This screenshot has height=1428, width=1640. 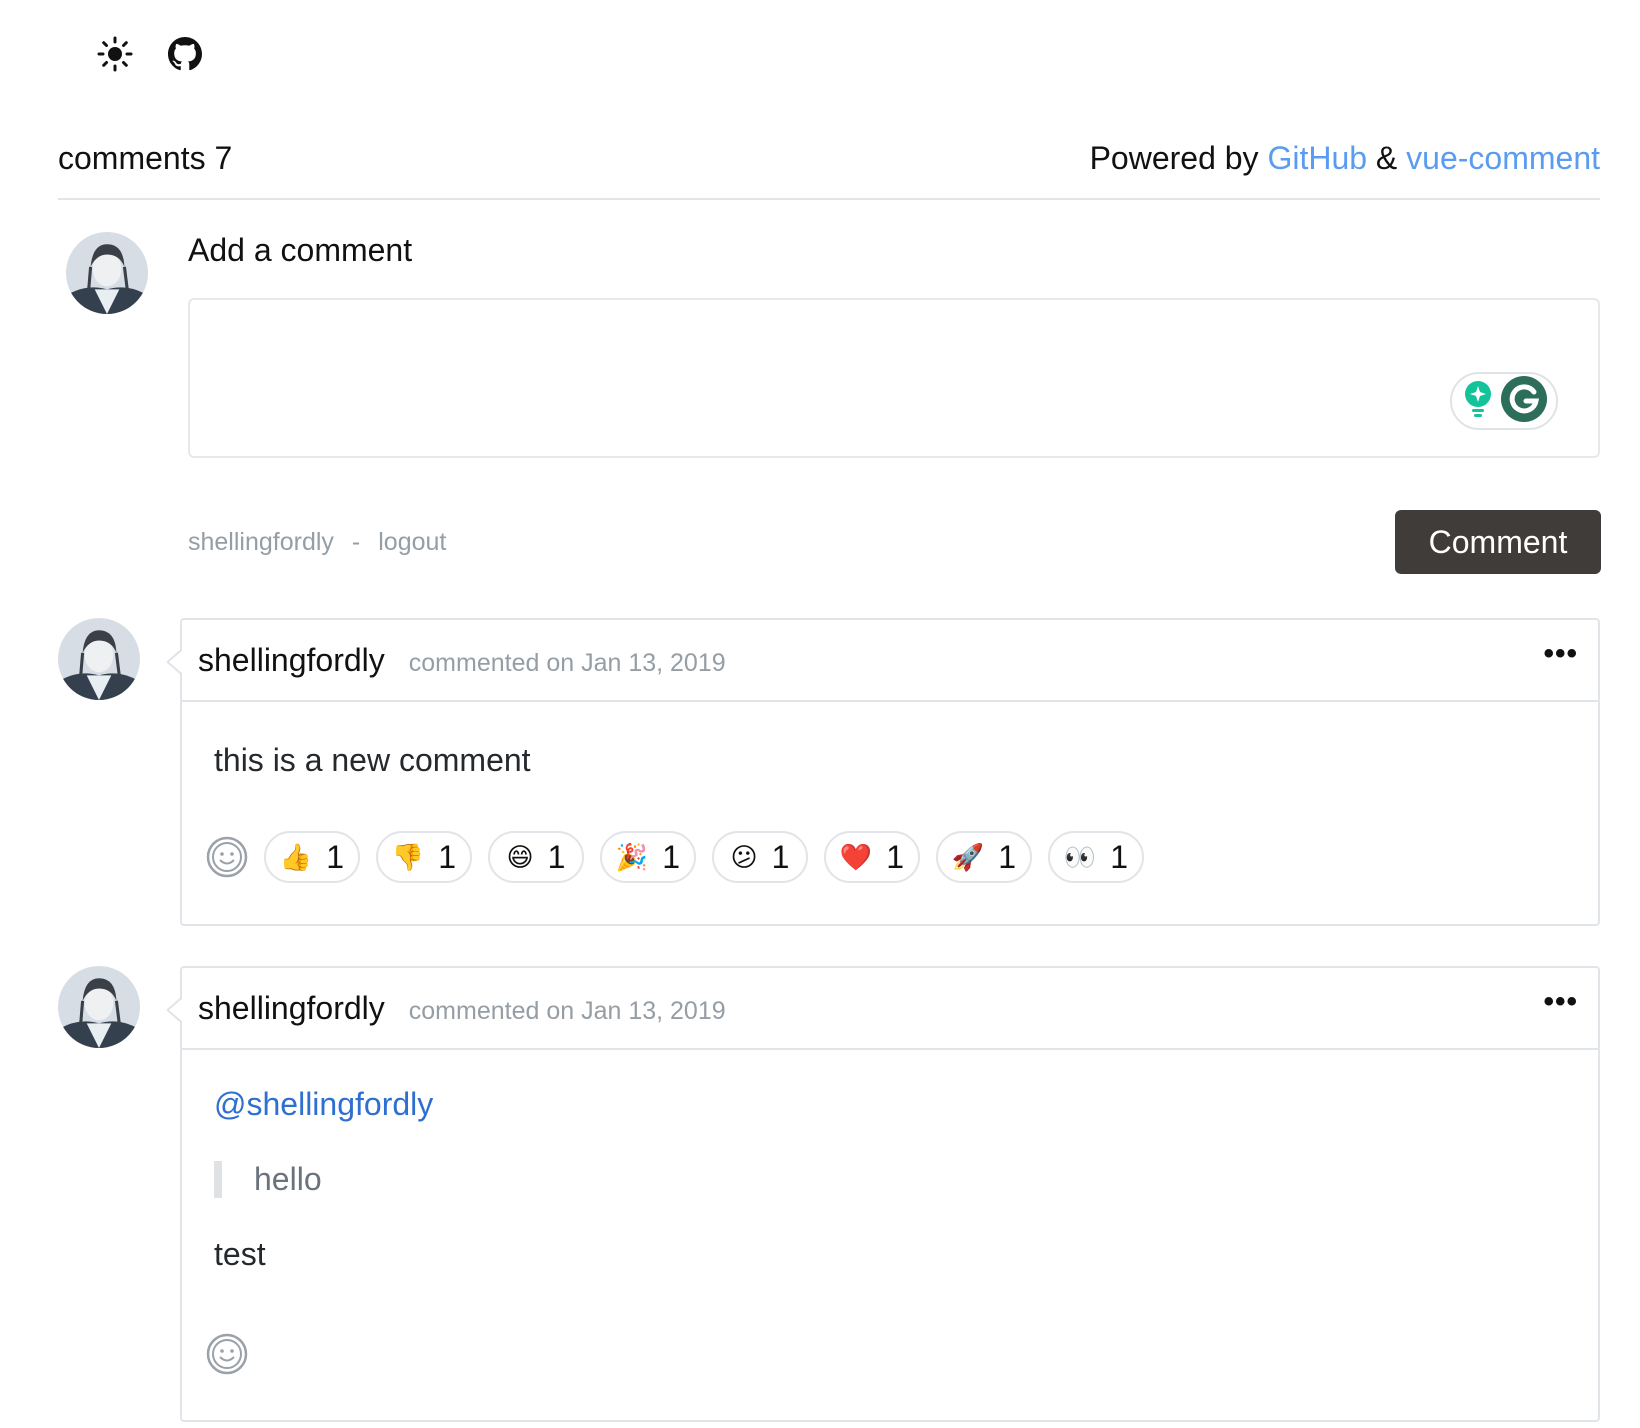 What do you see at coordinates (894, 378) in the screenshot?
I see `comment-textarea` at bounding box center [894, 378].